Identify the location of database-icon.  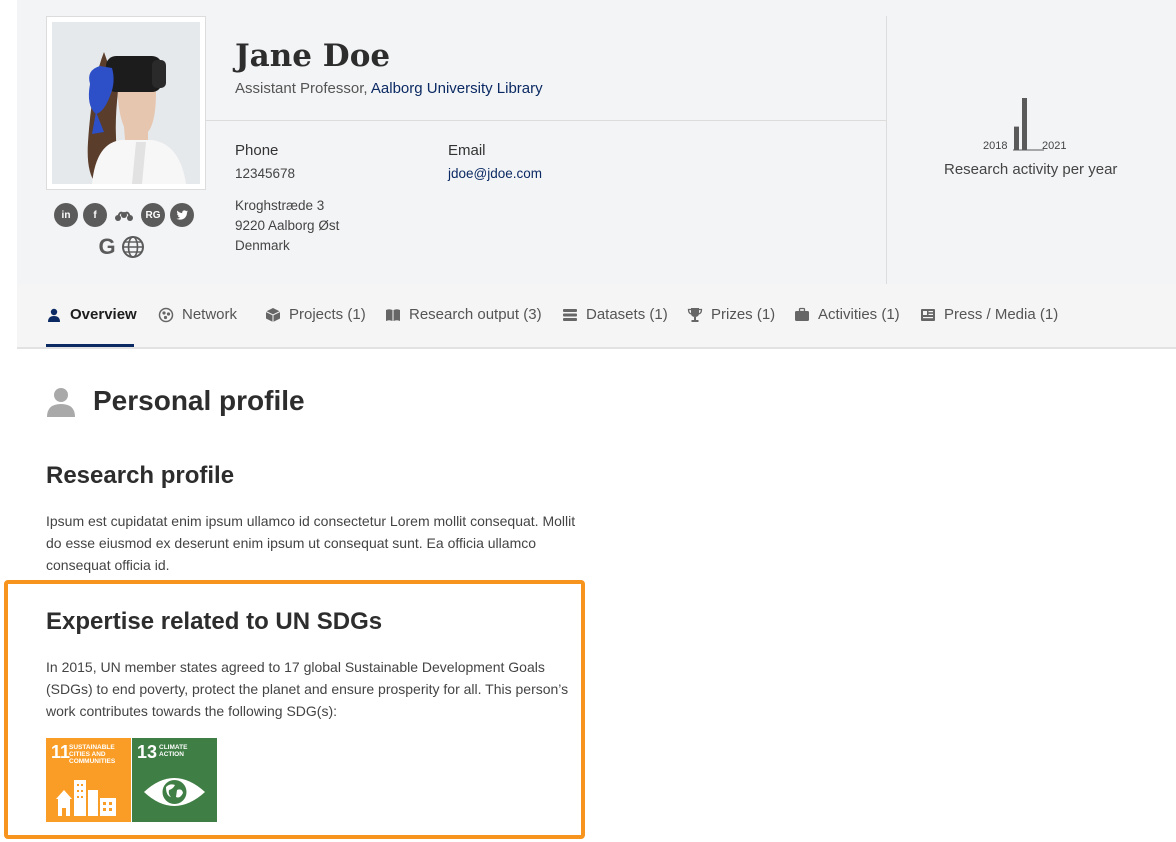
(570, 315).